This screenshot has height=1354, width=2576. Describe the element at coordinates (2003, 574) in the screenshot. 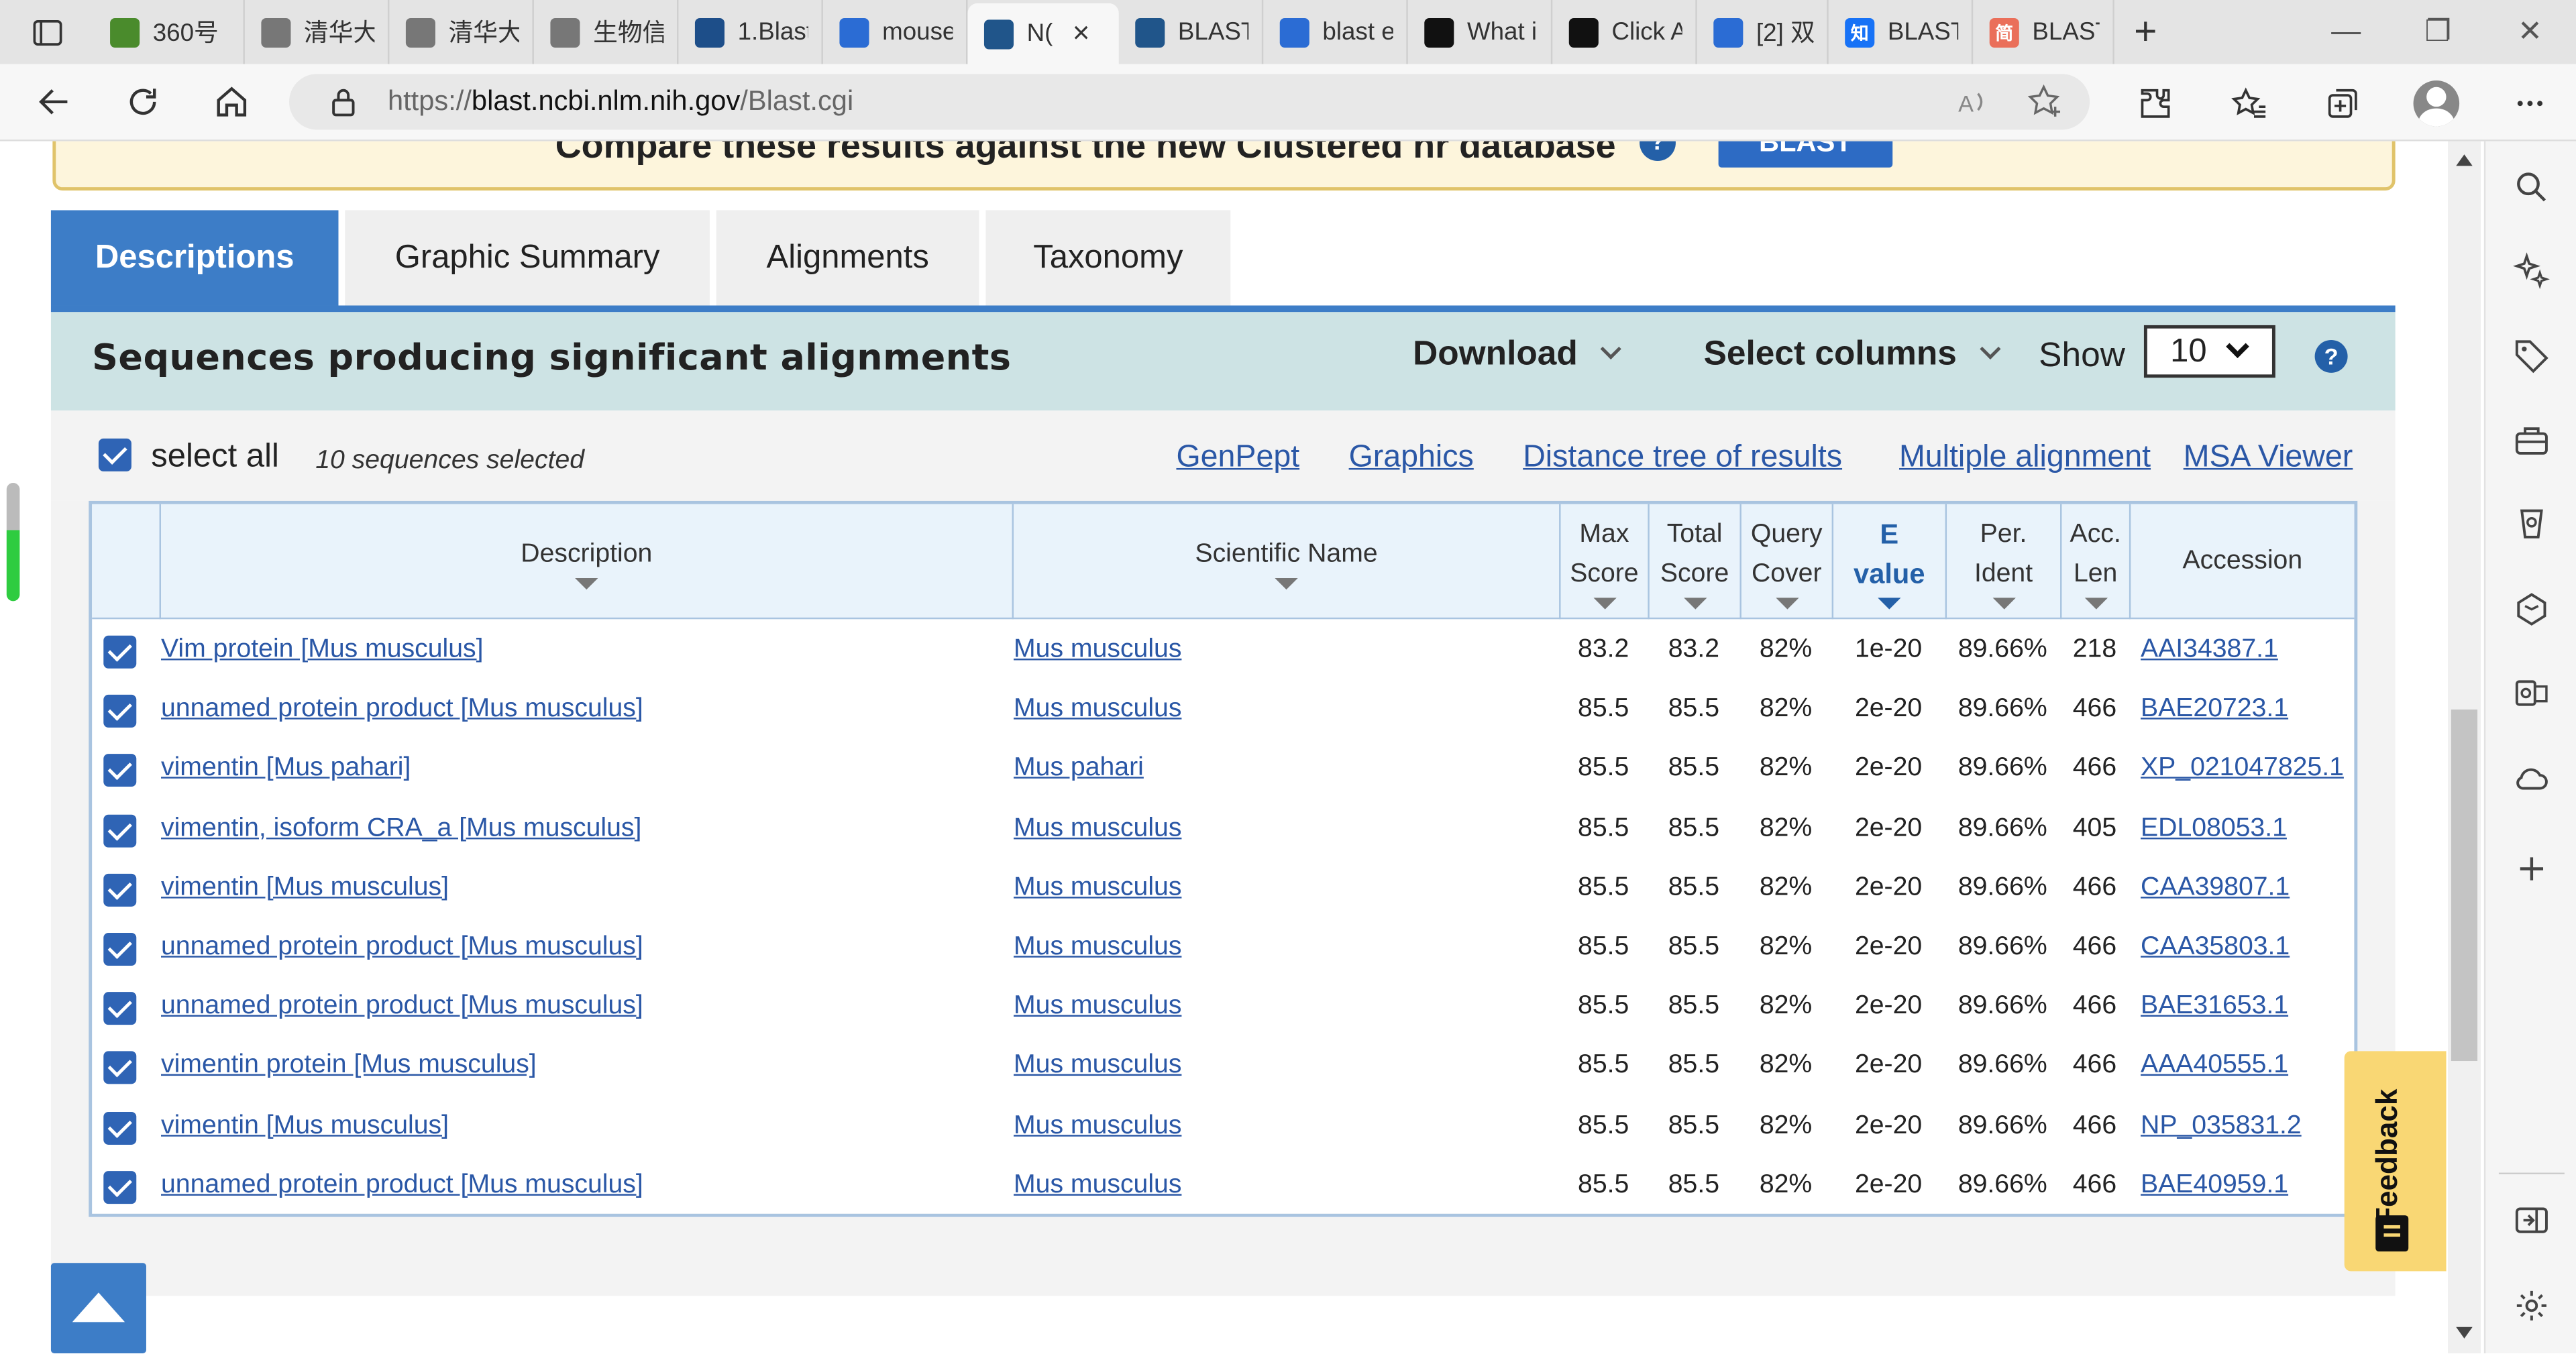

I see `col-per-ident-label-2: Ident` at that location.